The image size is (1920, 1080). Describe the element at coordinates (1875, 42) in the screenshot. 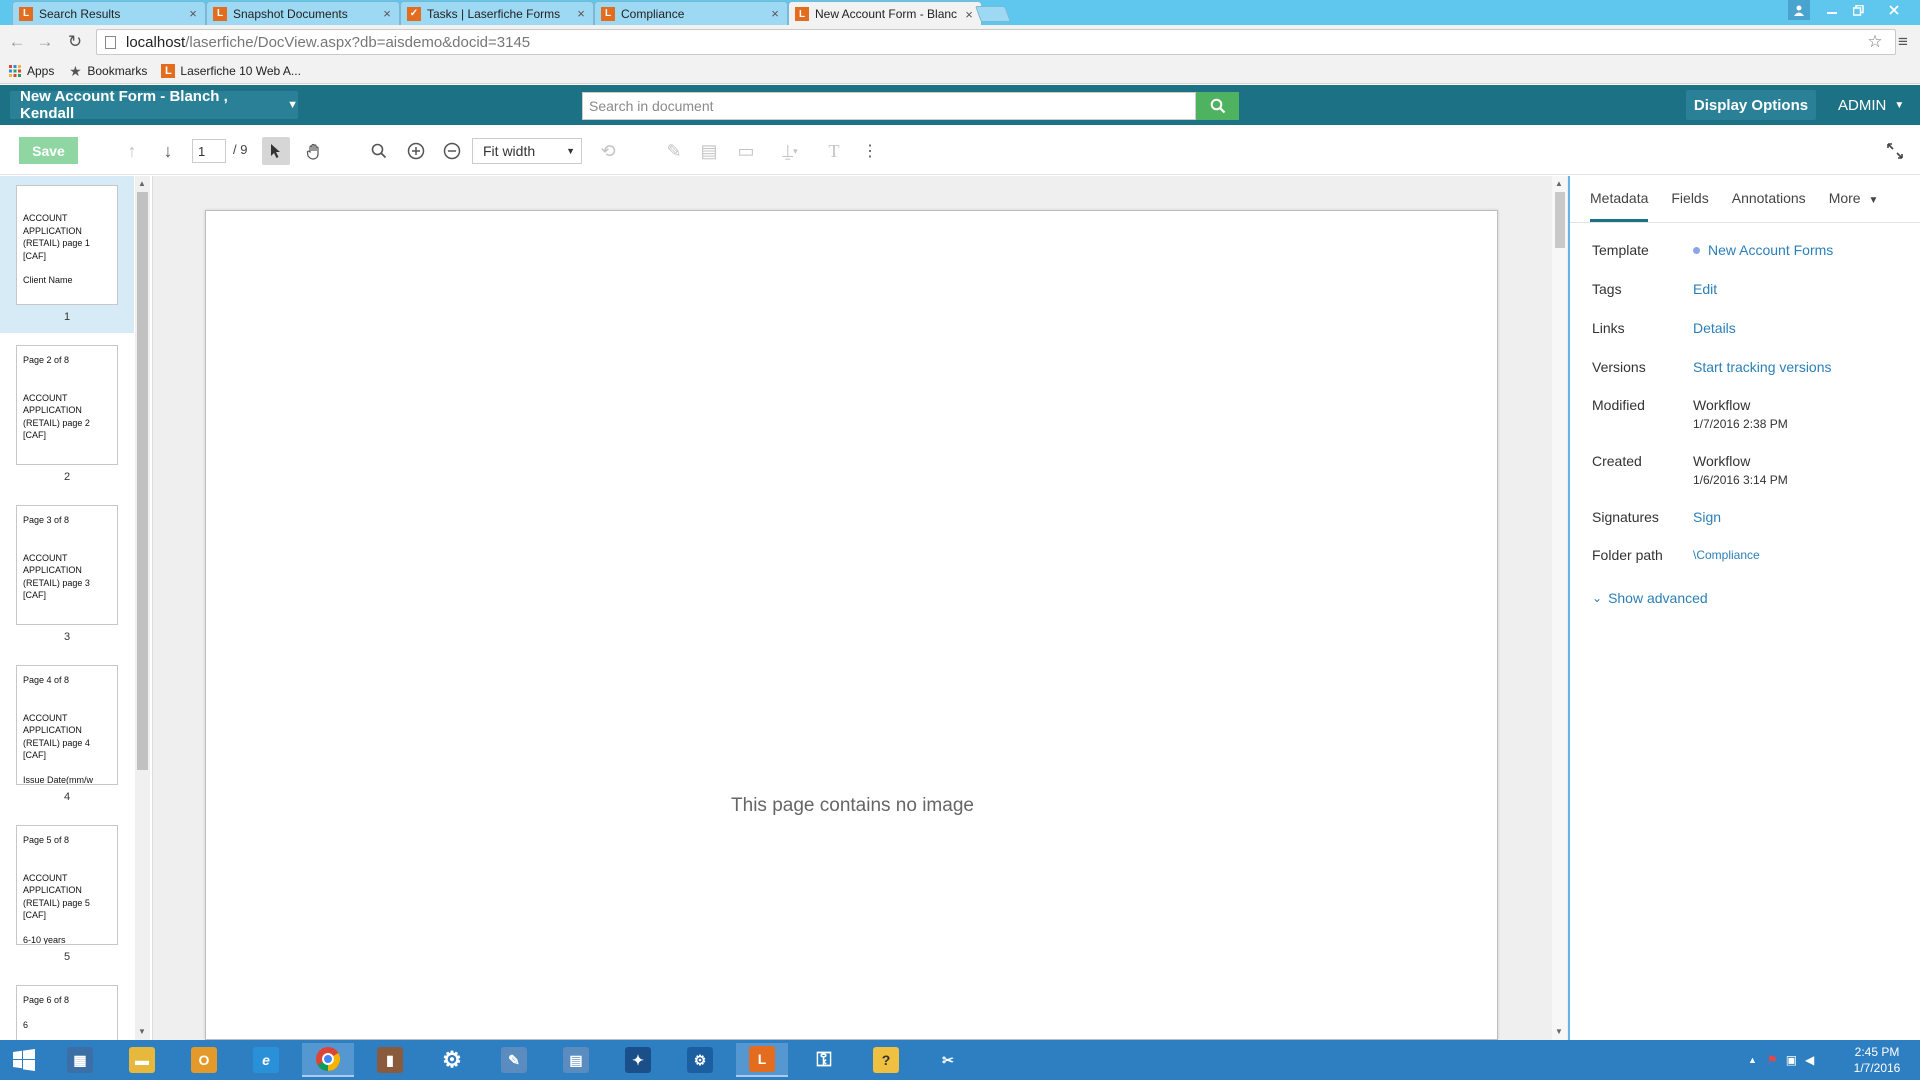

I see `bookmark-star-icon: ☆` at that location.